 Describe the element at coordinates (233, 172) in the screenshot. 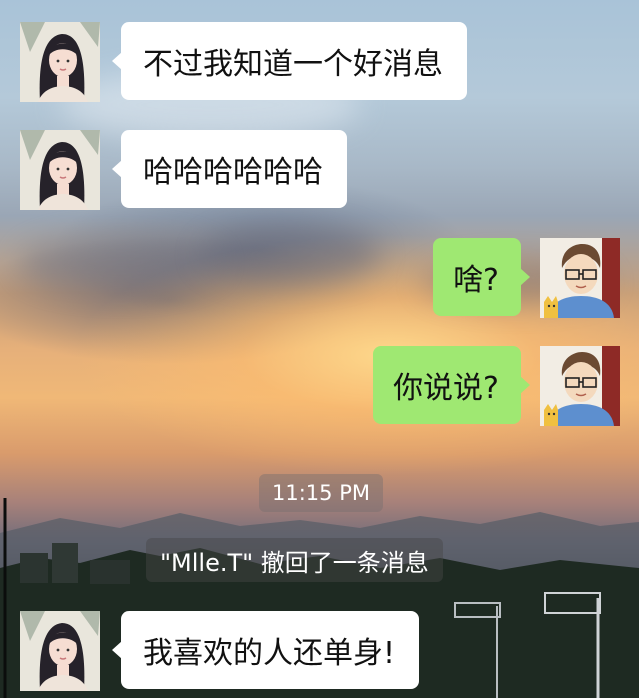

I see `message-text: 哈哈哈哈哈哈` at that location.